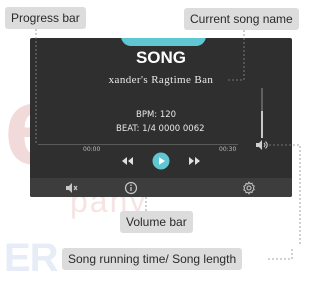 Image resolution: width=320 pixels, height=281 pixels. Describe the element at coordinates (156, 222) in the screenshot. I see `callout-volume-bar: Volume bar` at that location.